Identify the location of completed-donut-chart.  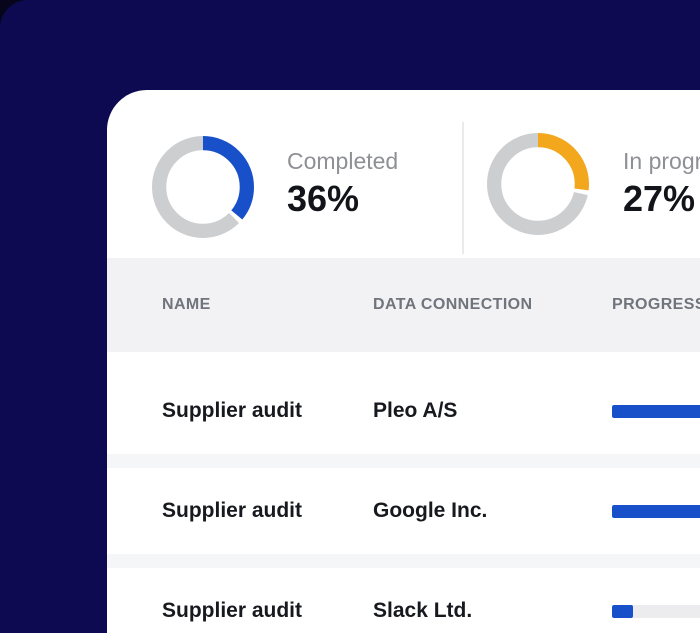
(203, 187).